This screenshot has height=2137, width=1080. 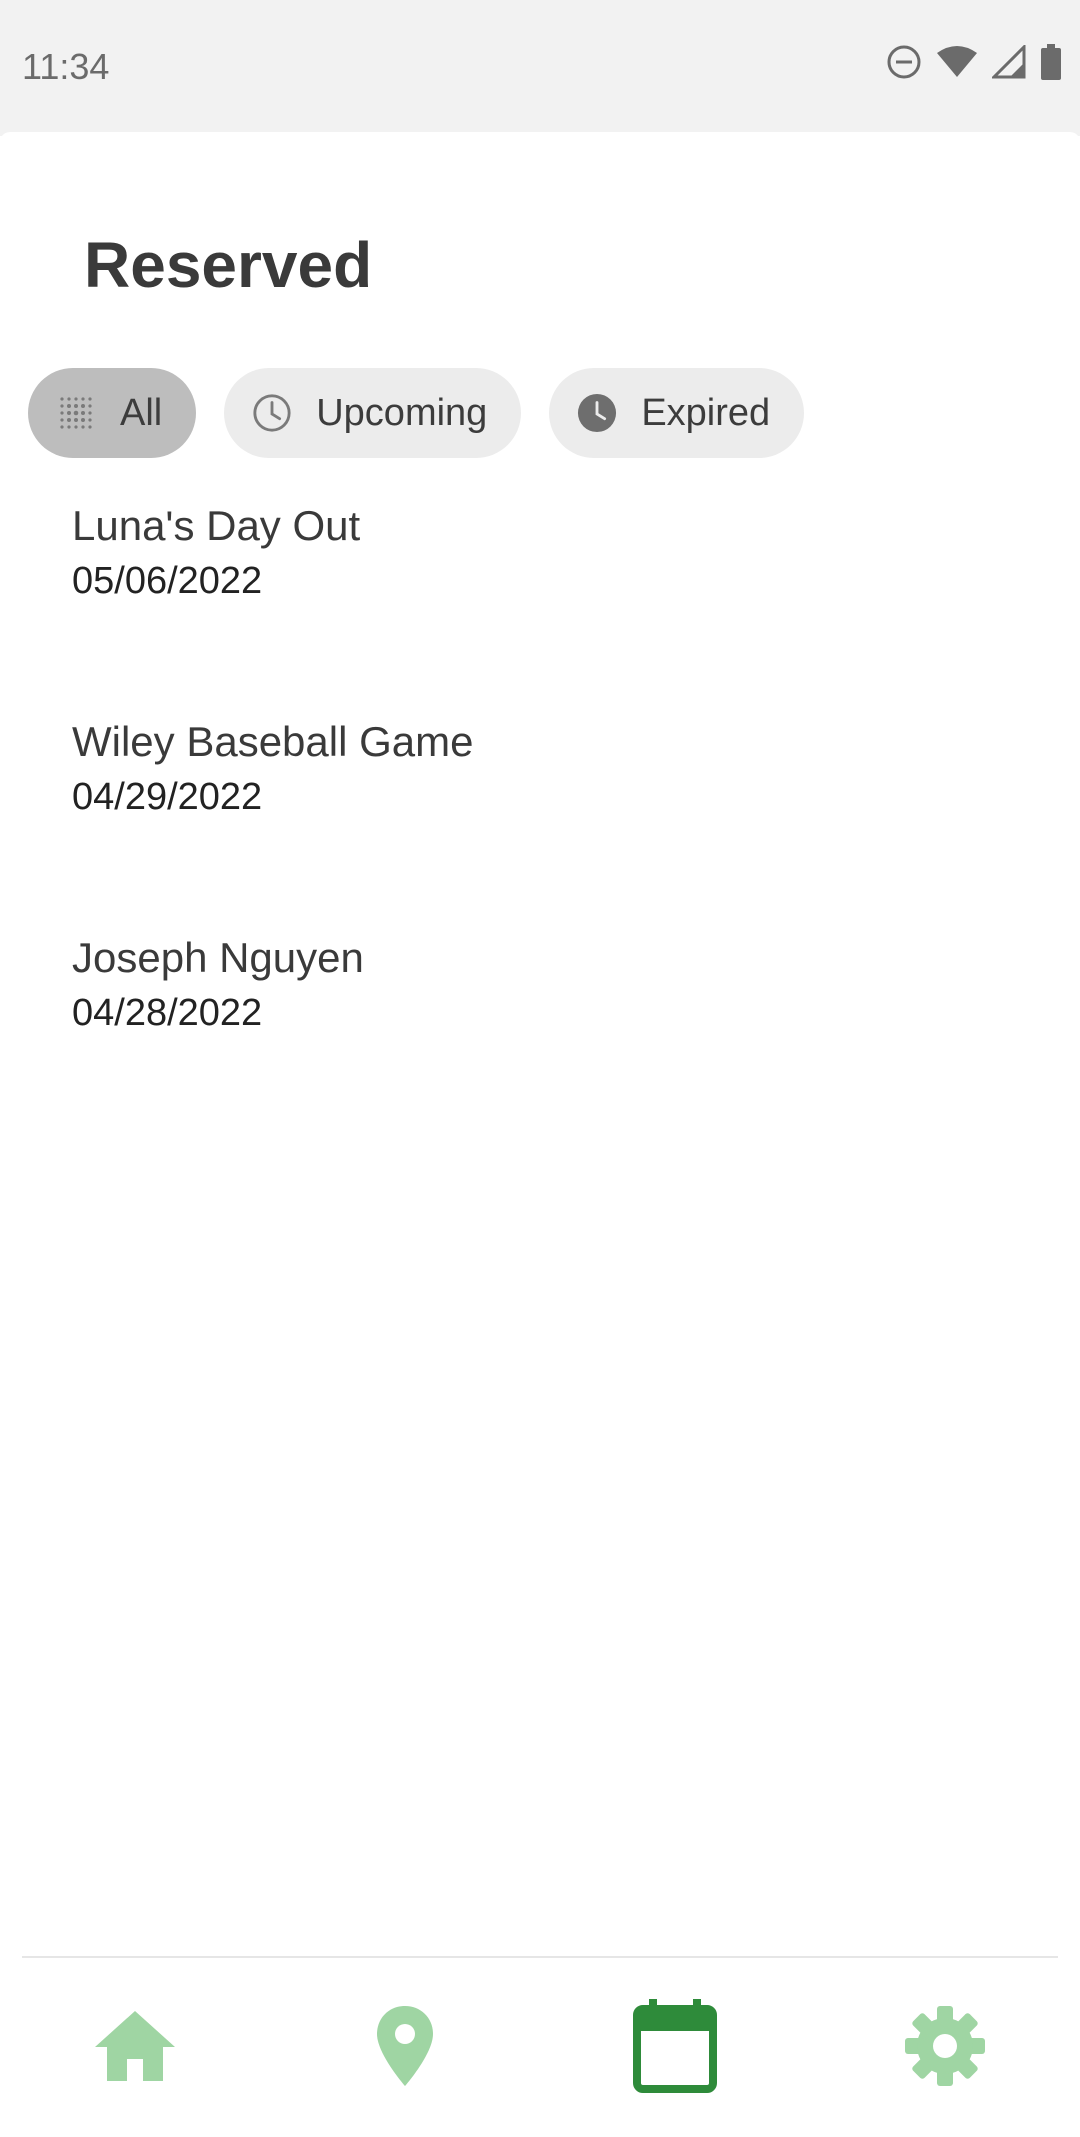 What do you see at coordinates (216, 525) in the screenshot?
I see `reservation-title: Luna's Day Out` at bounding box center [216, 525].